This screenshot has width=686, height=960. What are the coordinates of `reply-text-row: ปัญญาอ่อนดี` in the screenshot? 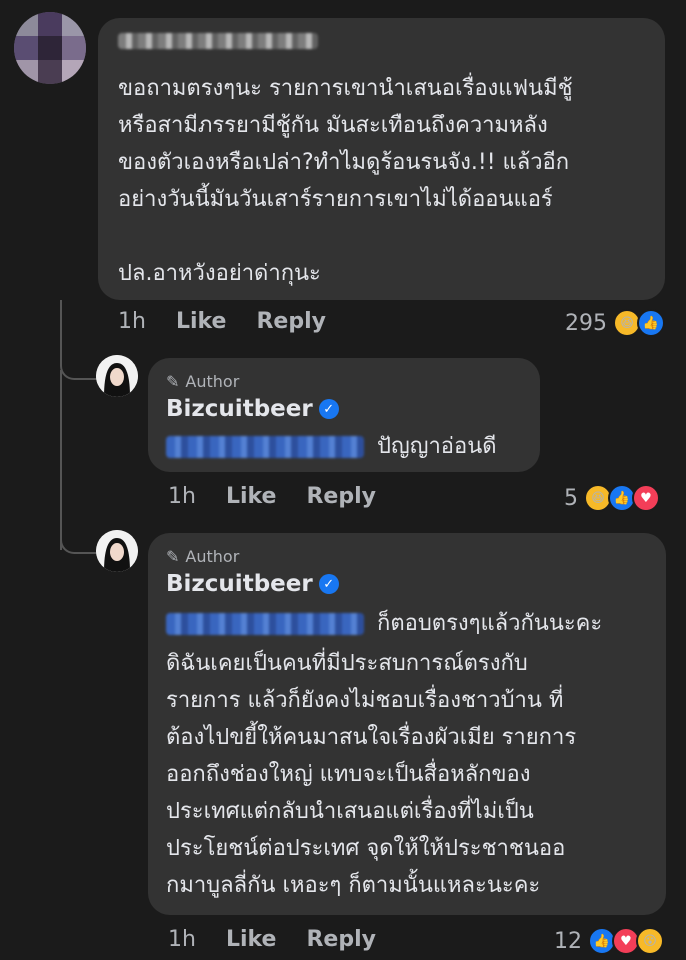 It's located at (331, 447).